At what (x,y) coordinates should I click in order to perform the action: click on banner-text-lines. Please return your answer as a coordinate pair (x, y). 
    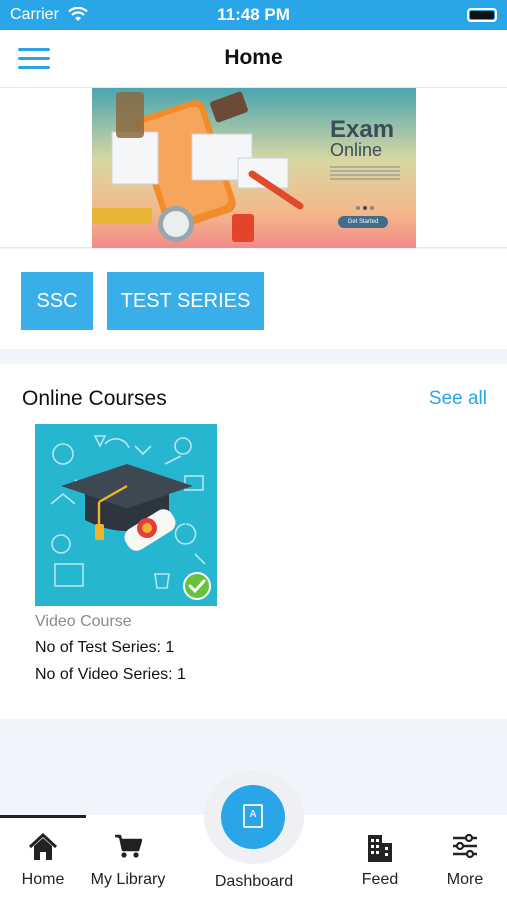
    Looking at the image, I should click on (365, 167).